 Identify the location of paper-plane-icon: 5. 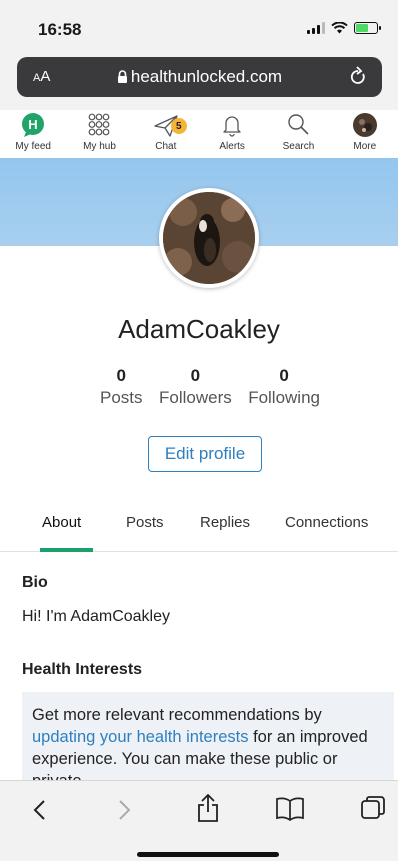
(170, 125).